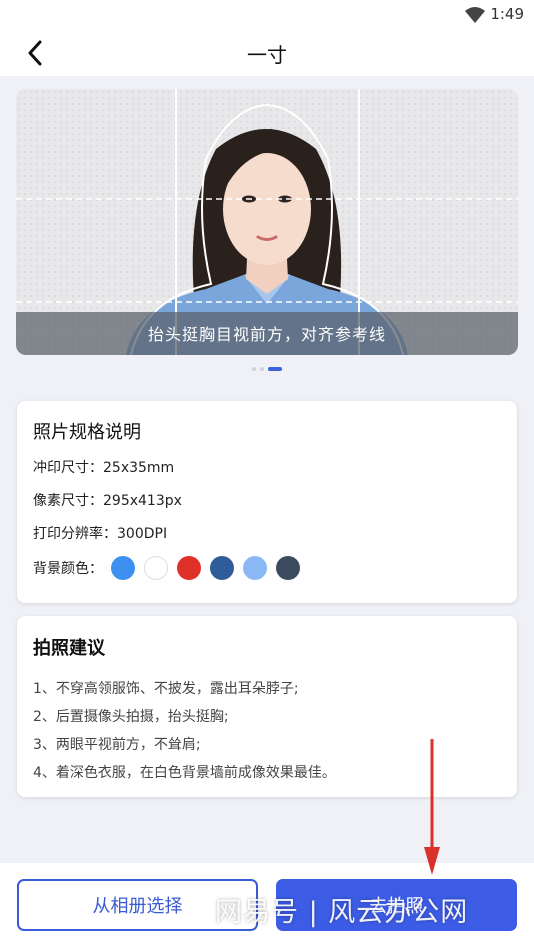  I want to click on banner-caption: 抬头挺胸目视前方，对齐参考线, so click(266, 334).